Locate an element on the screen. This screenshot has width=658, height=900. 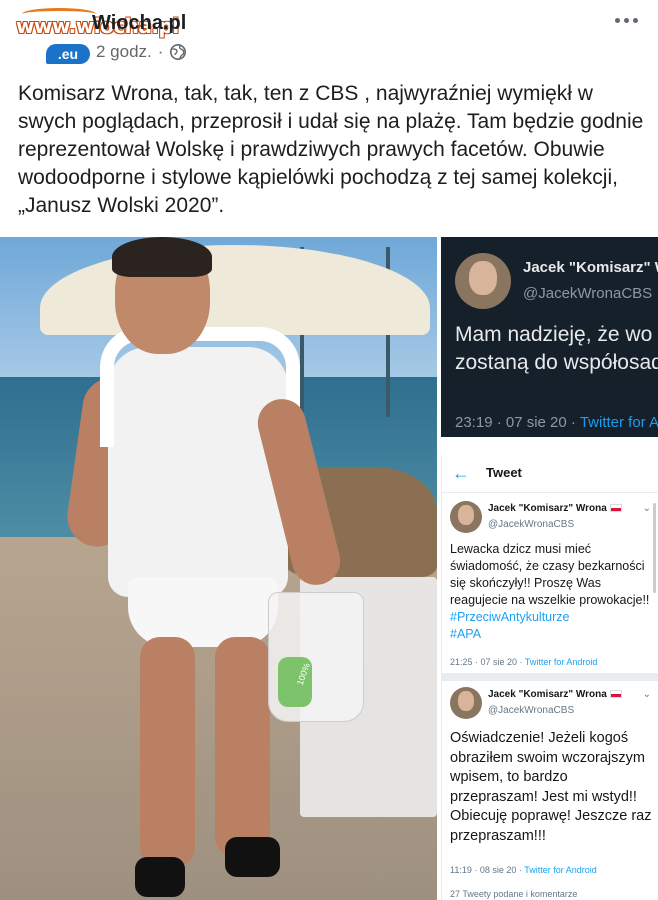
author-name: Wiocha.pl is located at coordinates (139, 23).